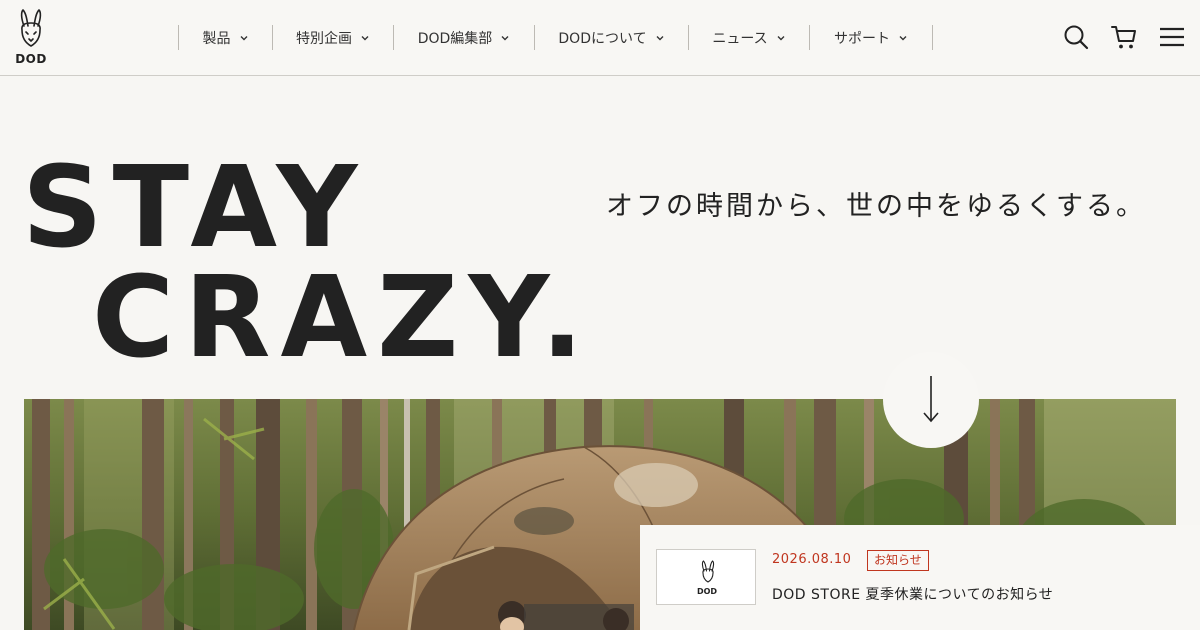 This screenshot has height=630, width=1200. I want to click on hero-headline-line1: STAY, so click(195, 208).